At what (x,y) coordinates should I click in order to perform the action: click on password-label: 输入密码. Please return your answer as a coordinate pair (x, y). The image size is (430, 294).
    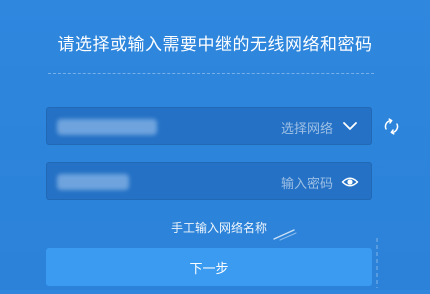
    Looking at the image, I should click on (306, 184).